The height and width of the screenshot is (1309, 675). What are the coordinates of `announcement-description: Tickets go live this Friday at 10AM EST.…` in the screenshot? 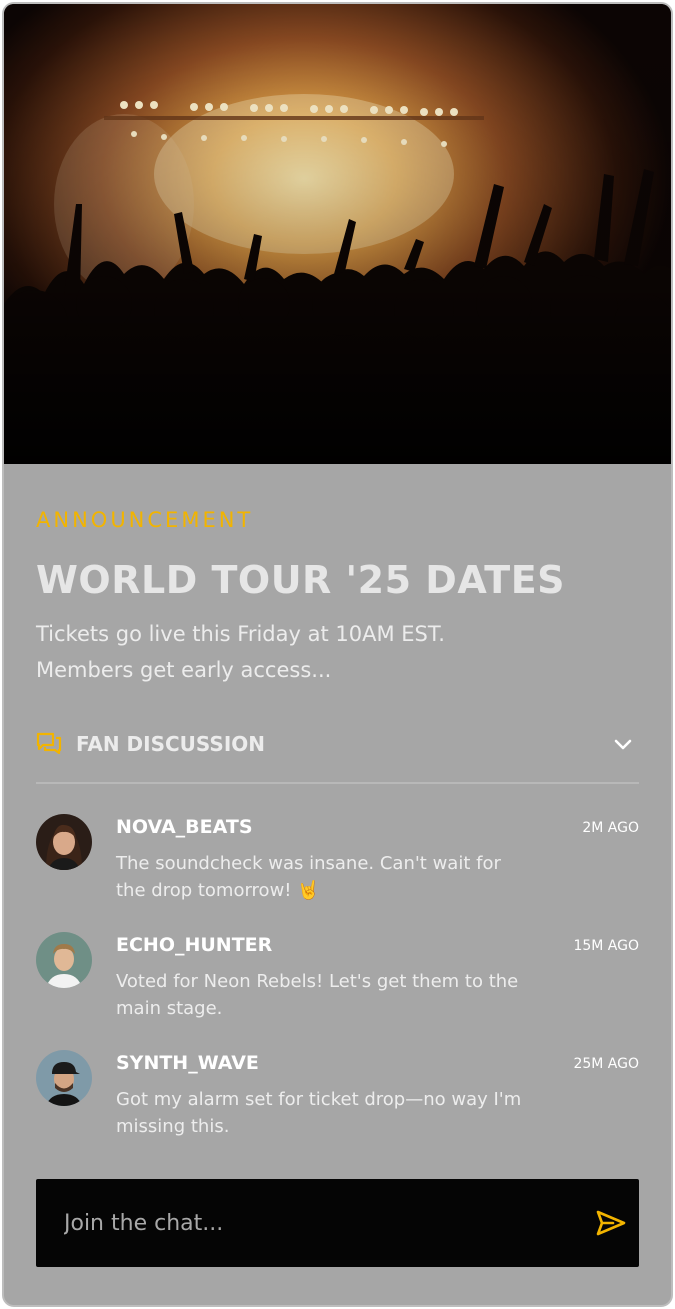 It's located at (296, 652).